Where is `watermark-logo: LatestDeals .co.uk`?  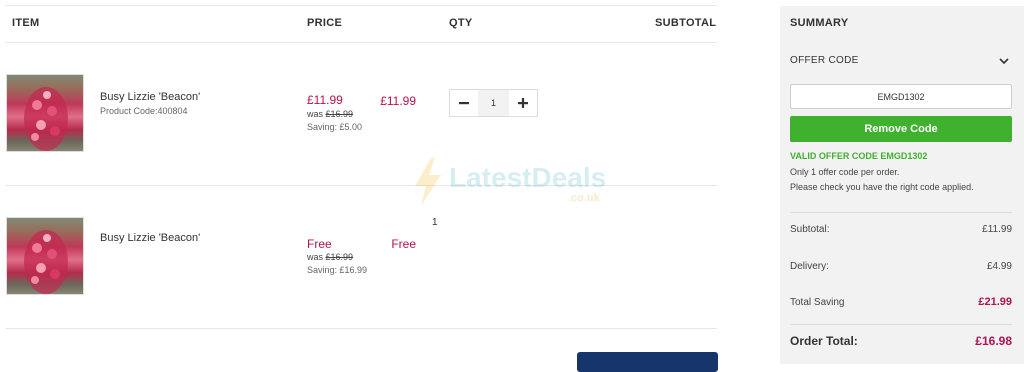
watermark-logo: LatestDeals .co.uk is located at coordinates (518, 183).